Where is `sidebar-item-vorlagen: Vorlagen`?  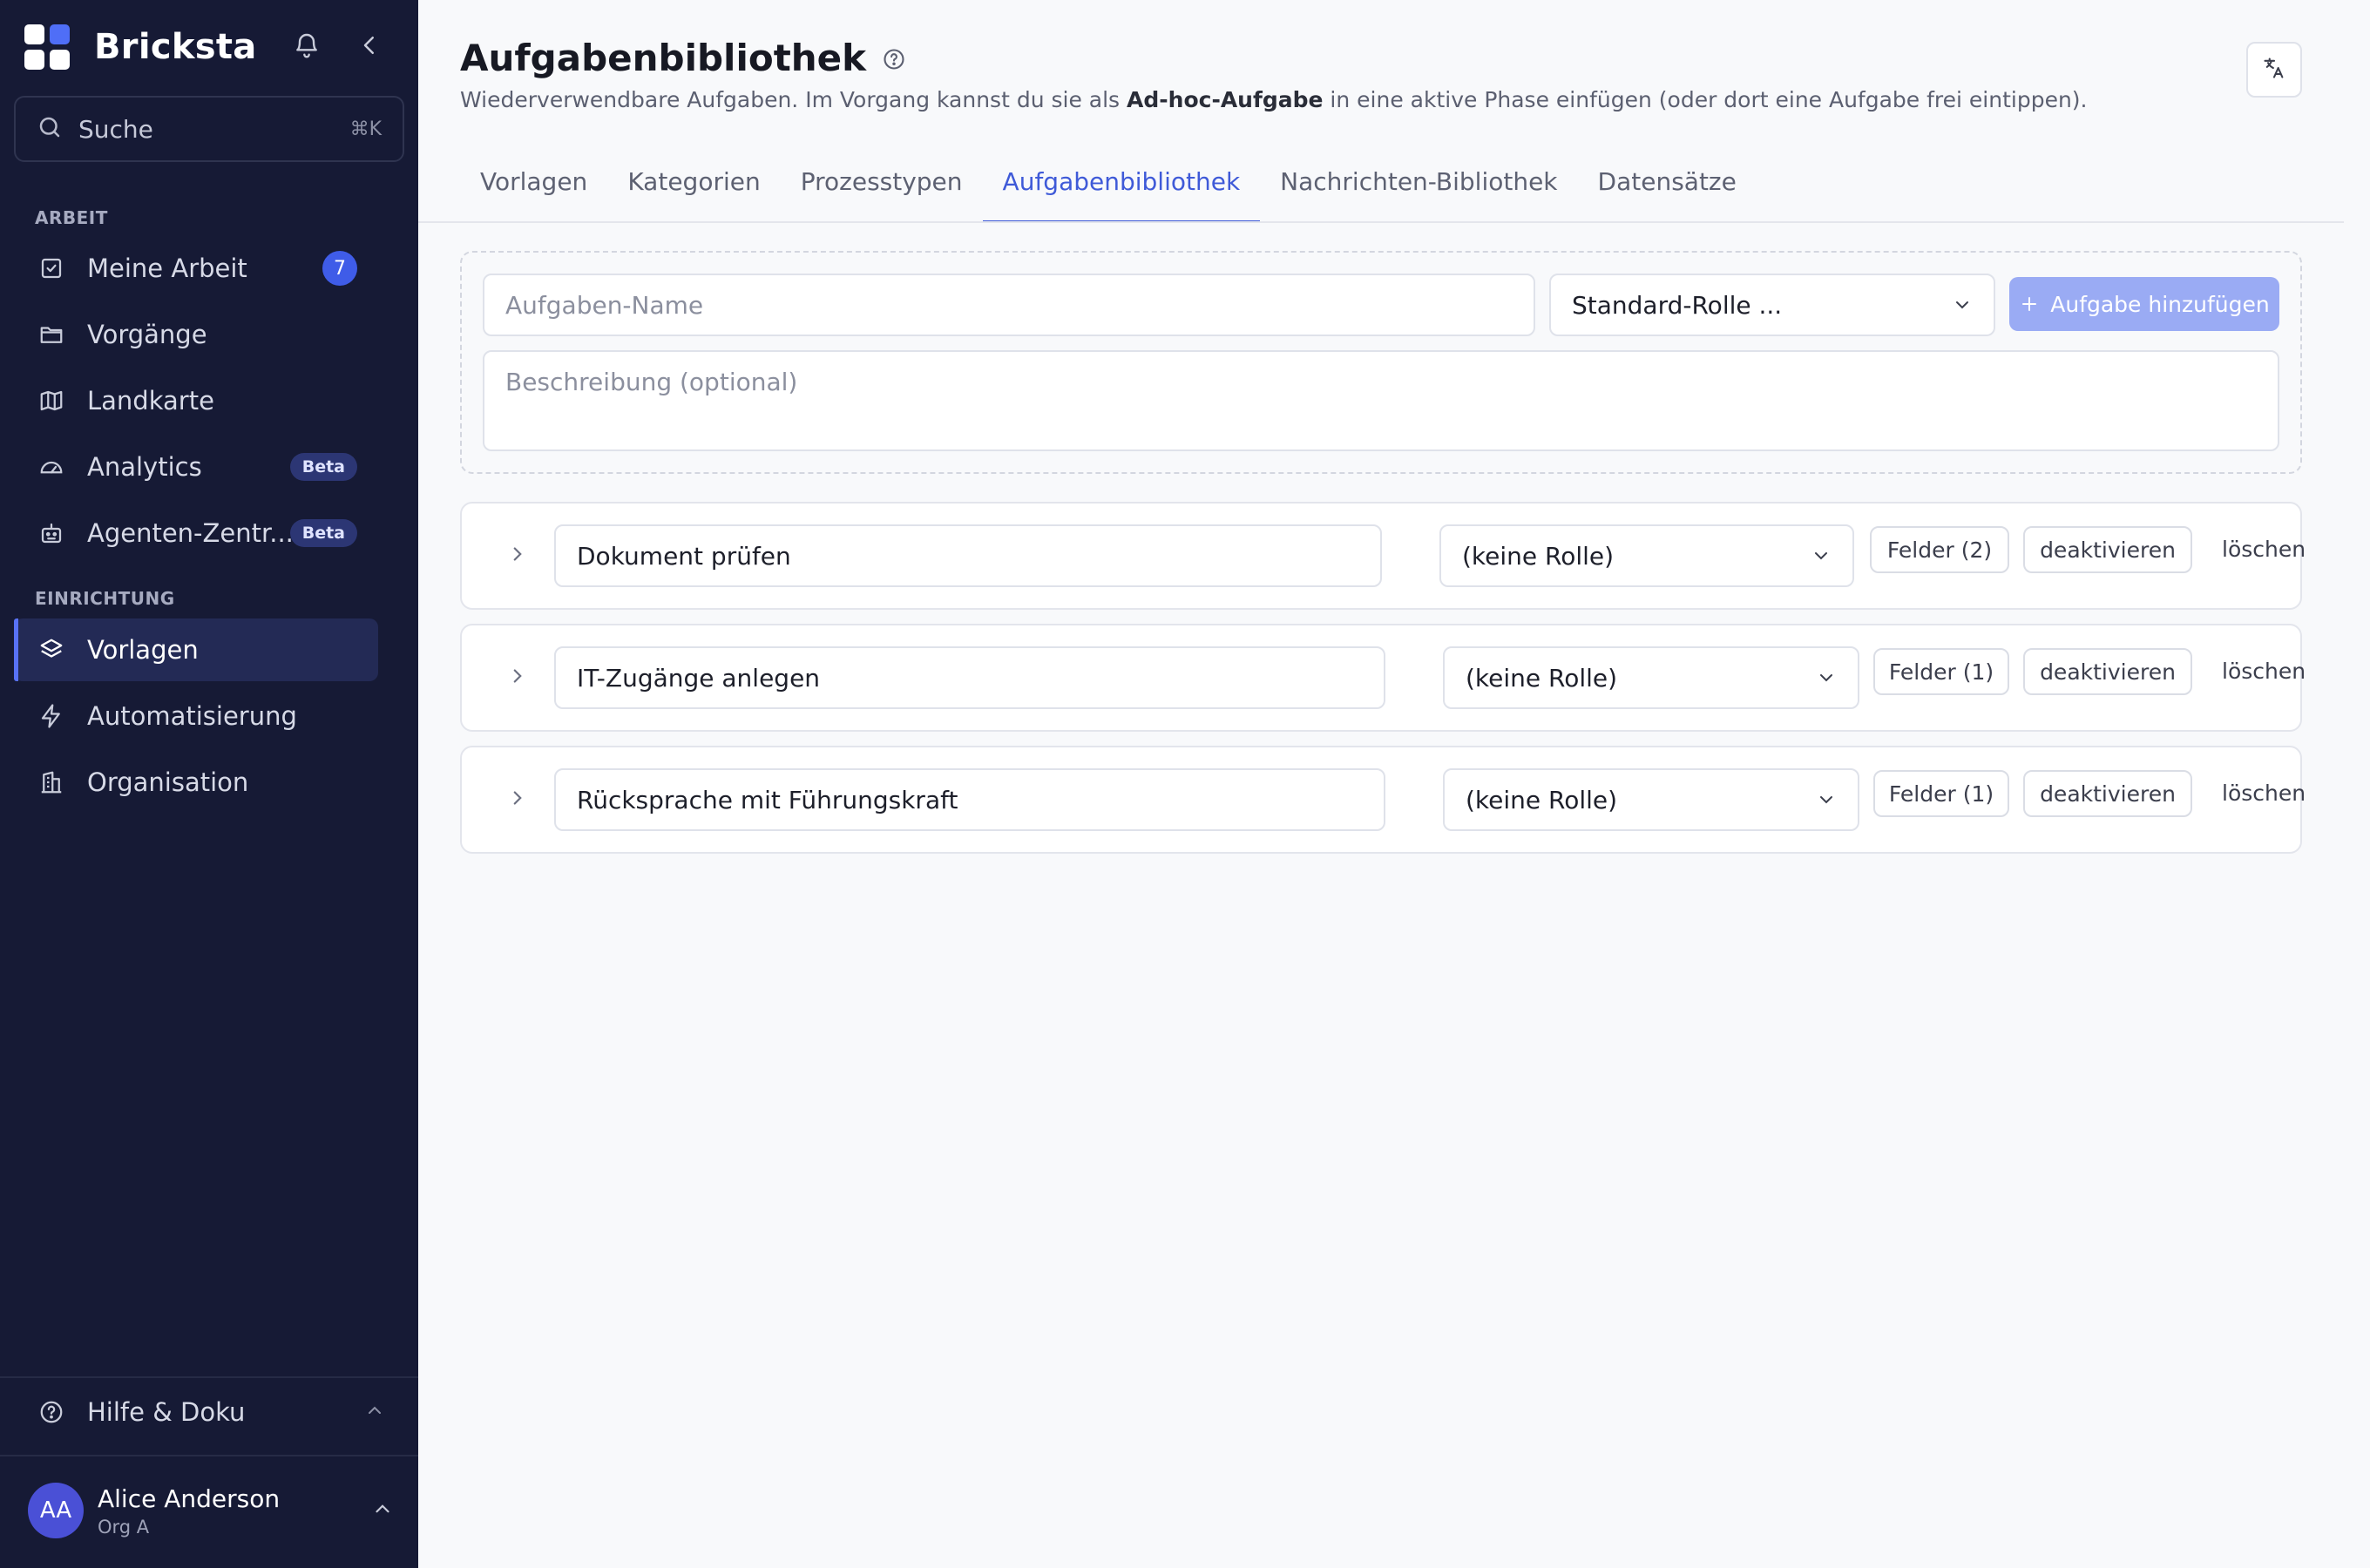
sidebar-item-vorlagen: Vorlagen is located at coordinates (196, 649).